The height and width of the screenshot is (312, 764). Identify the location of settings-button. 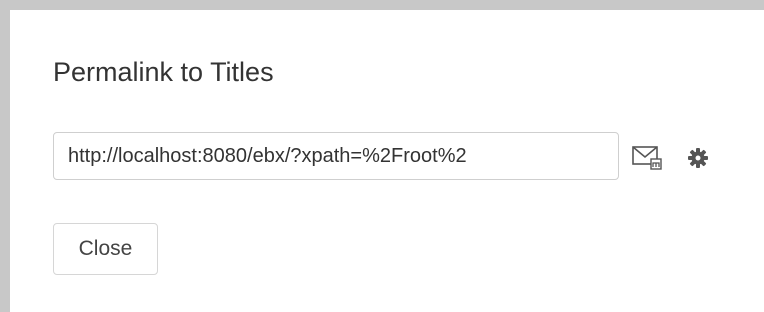
(698, 158).